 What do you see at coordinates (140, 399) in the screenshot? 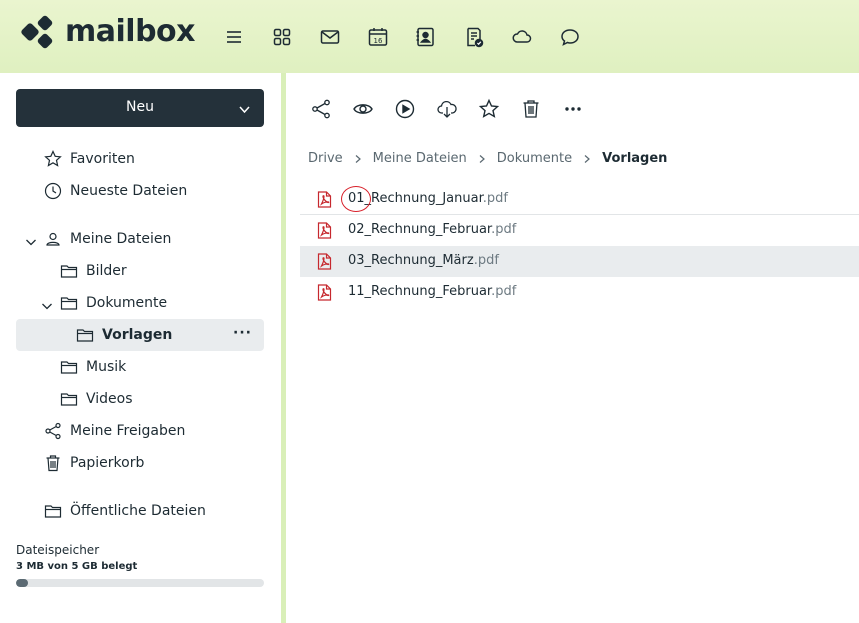
I see `sidebar-item-videos: Videos` at bounding box center [140, 399].